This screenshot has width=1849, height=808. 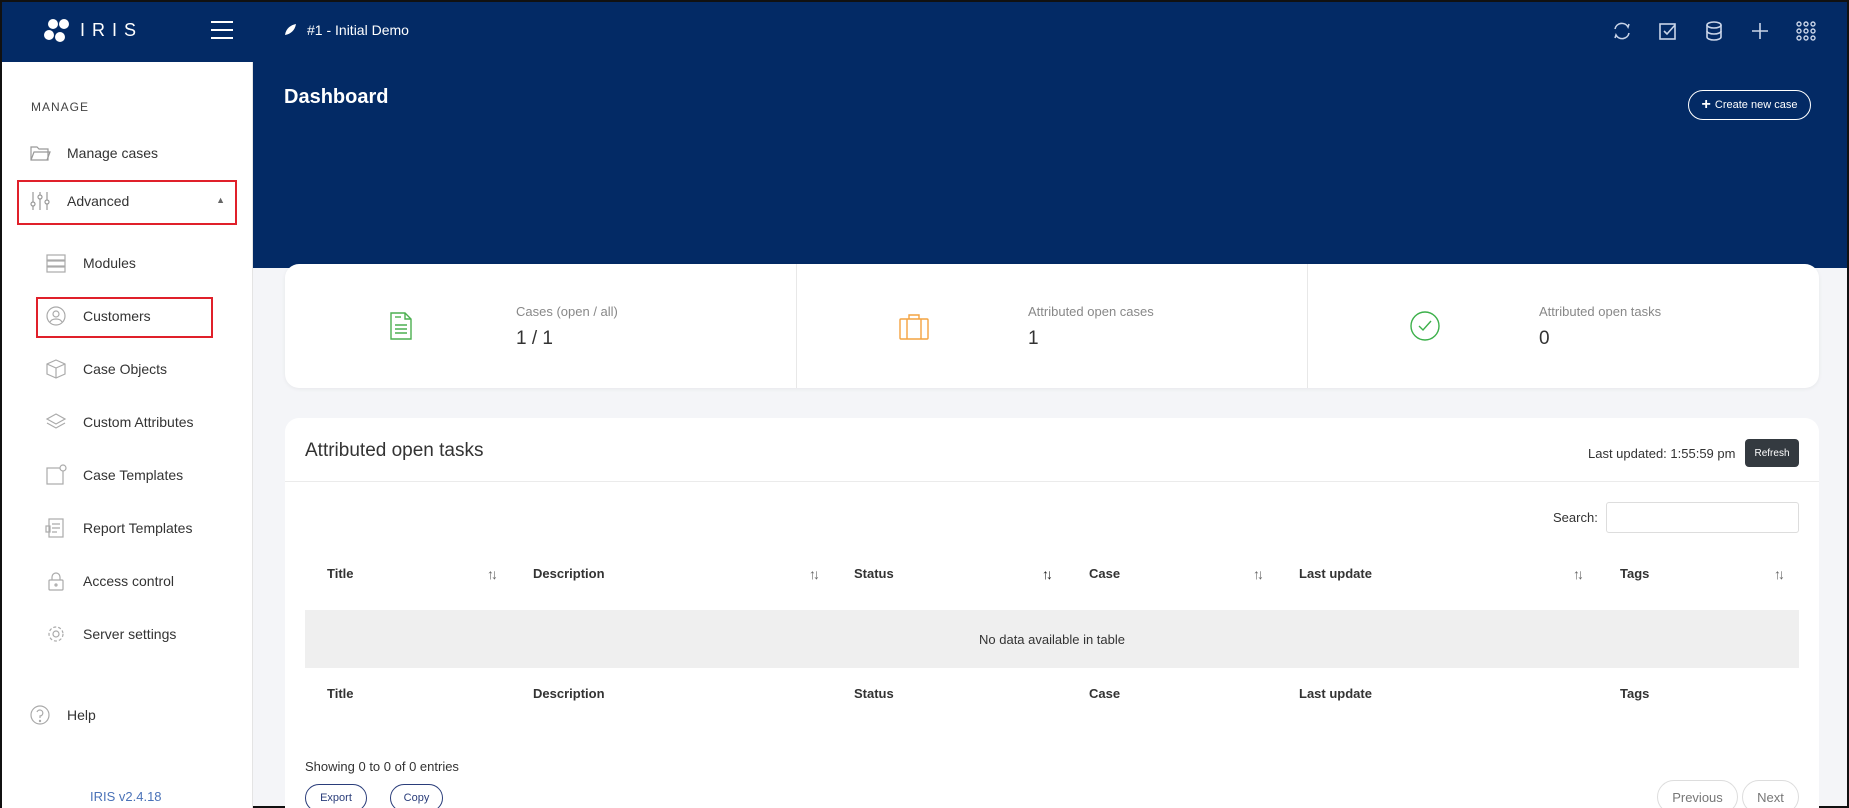 What do you see at coordinates (56, 474) in the screenshot?
I see `template-icon` at bounding box center [56, 474].